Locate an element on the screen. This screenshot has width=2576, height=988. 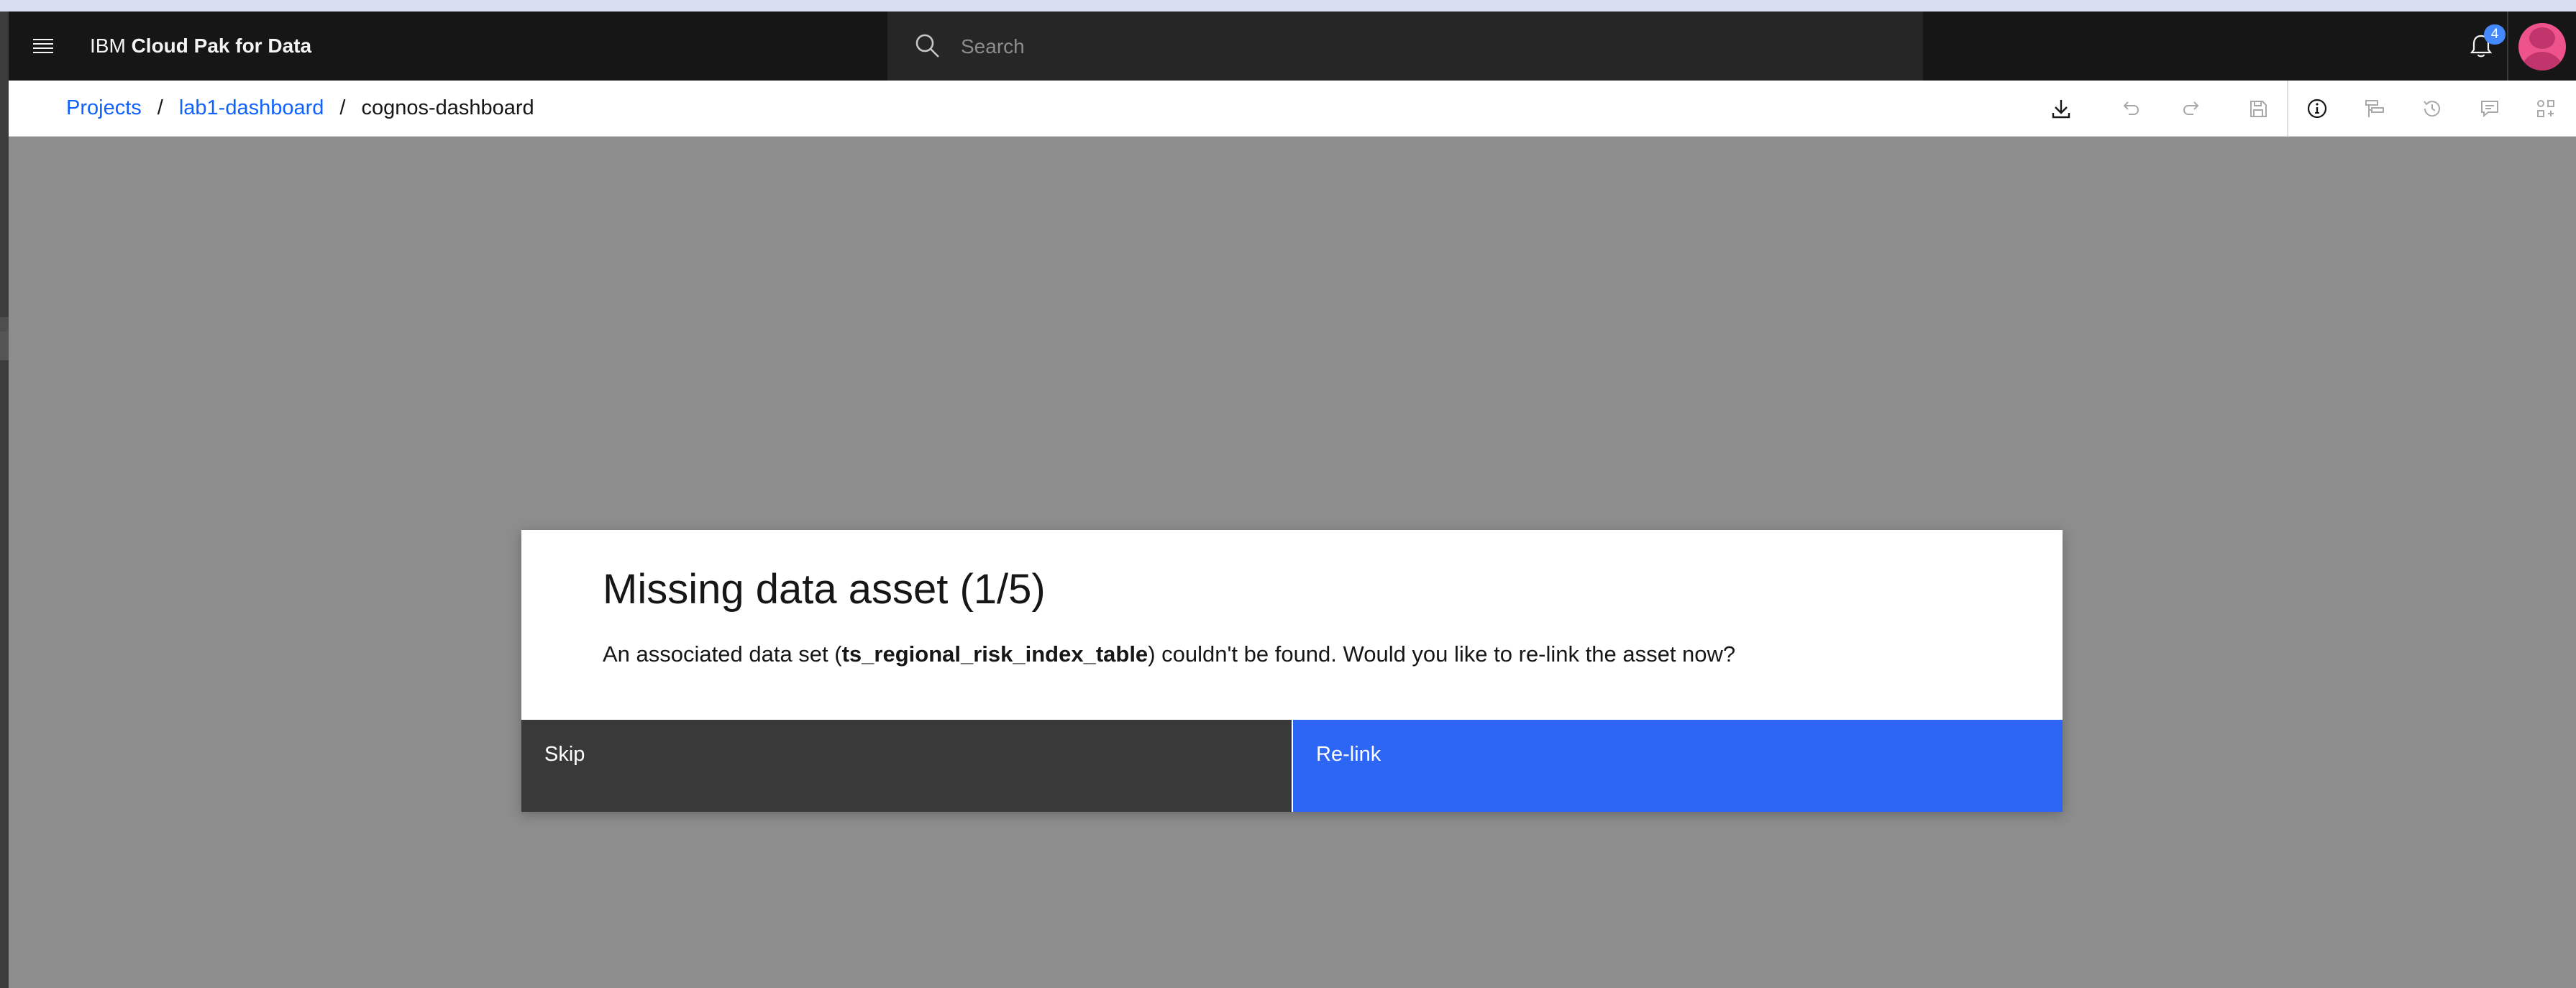
redo-button is located at coordinates (2192, 108).